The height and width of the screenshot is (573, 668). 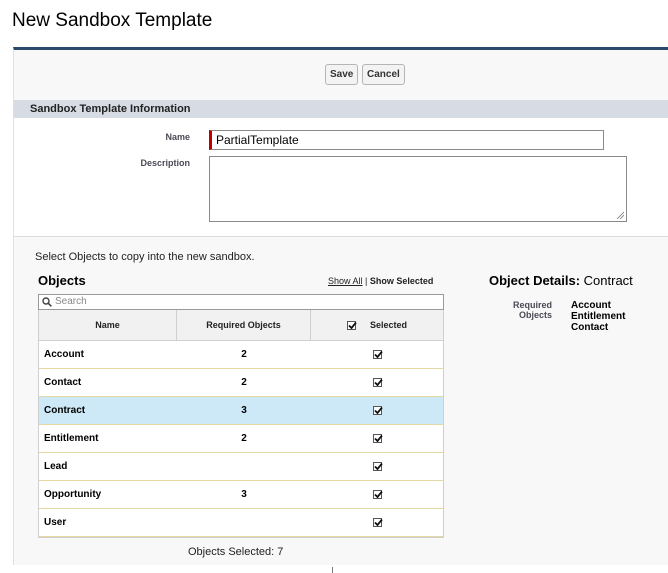 What do you see at coordinates (108, 325) in the screenshot?
I see `column-header-name: Name` at bounding box center [108, 325].